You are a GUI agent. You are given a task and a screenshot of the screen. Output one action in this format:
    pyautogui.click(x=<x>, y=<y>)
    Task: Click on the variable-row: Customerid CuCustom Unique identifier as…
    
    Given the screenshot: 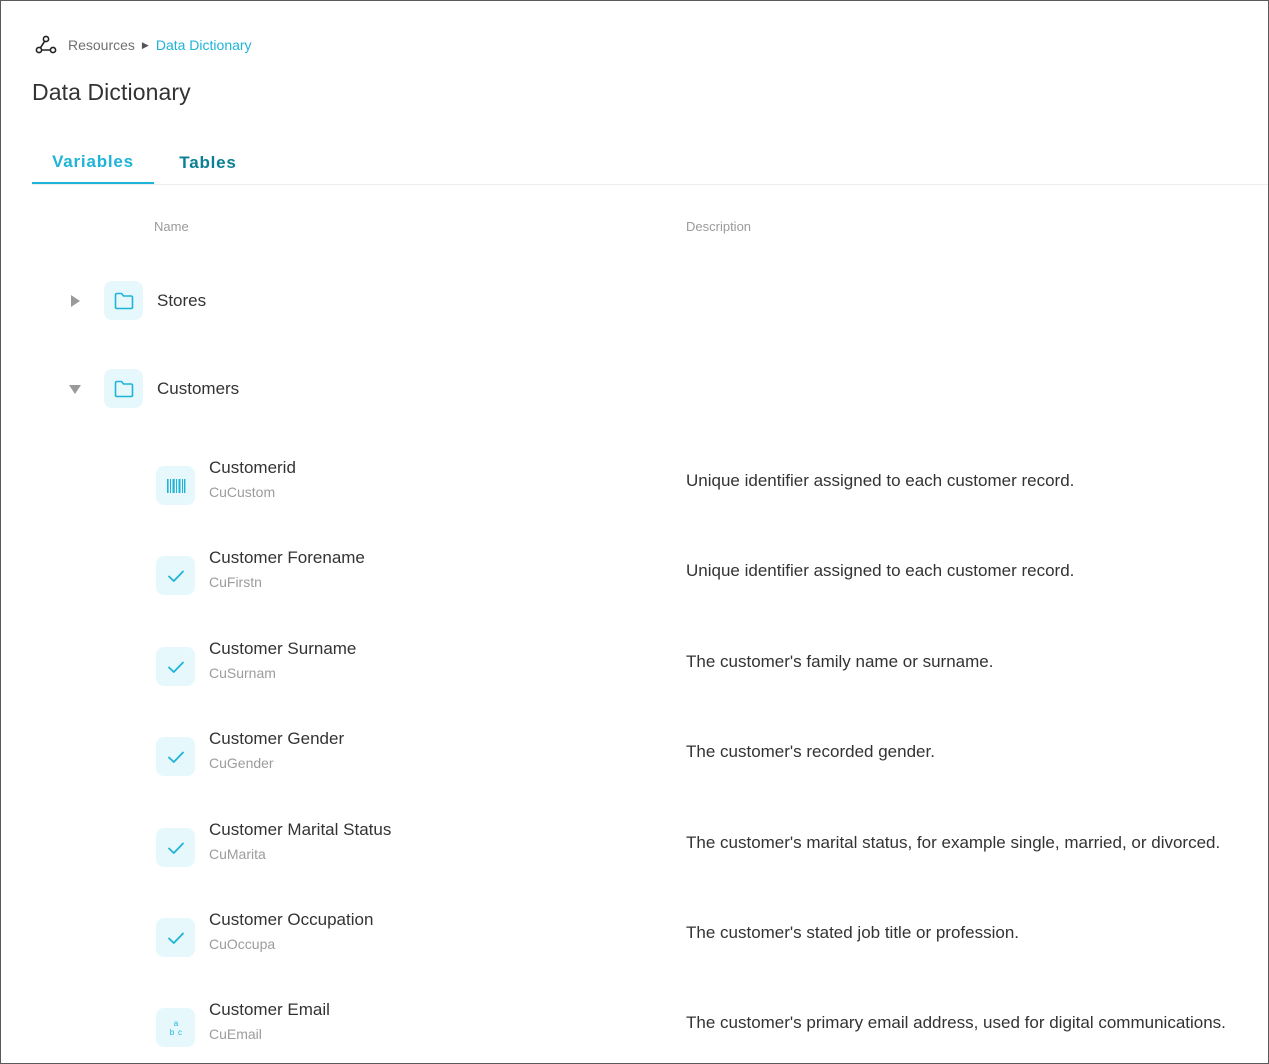 What is the action you would take?
    pyautogui.click(x=634, y=486)
    